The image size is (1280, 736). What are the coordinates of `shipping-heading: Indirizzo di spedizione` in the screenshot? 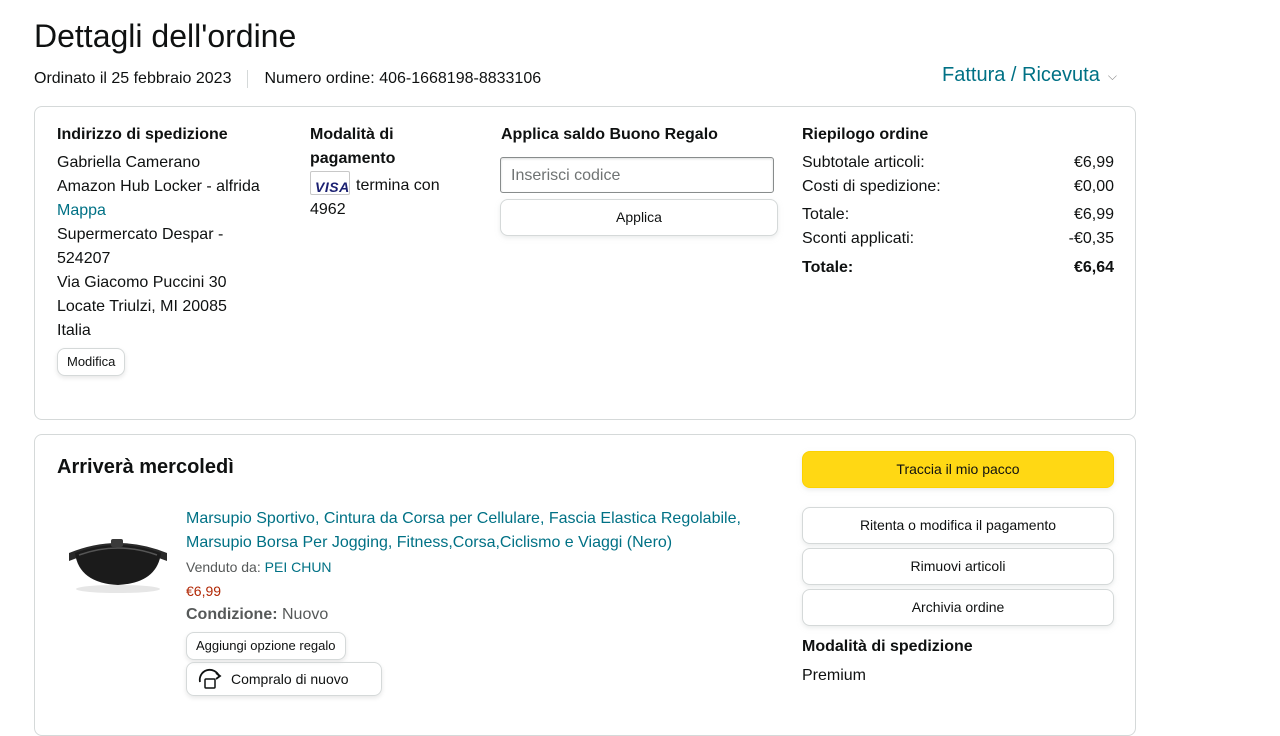 It's located at (142, 134).